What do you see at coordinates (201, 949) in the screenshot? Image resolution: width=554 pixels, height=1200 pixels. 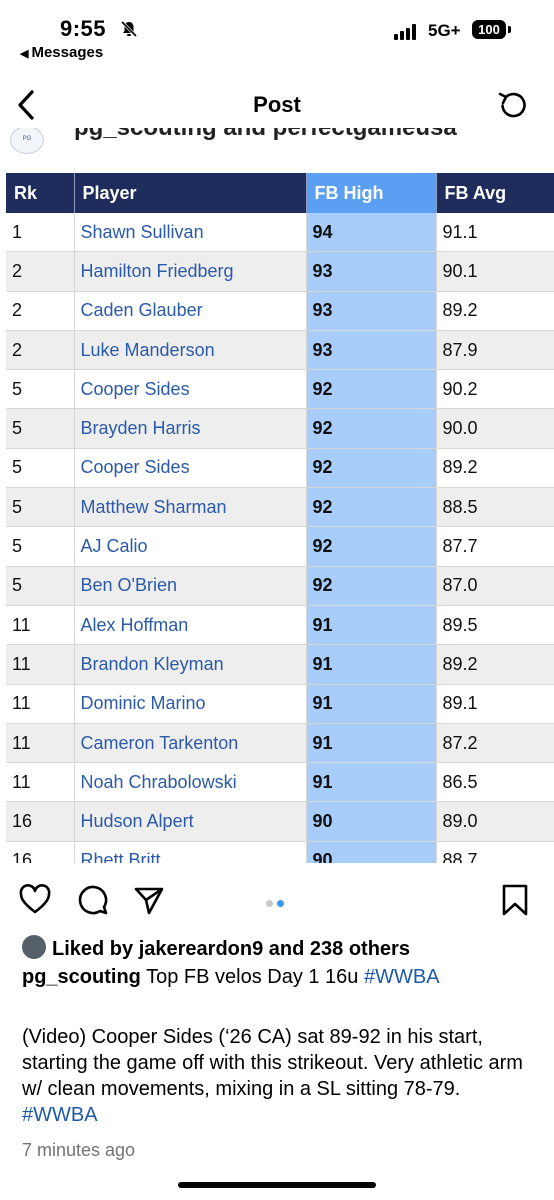 I see `liker-username: jakereardon9` at bounding box center [201, 949].